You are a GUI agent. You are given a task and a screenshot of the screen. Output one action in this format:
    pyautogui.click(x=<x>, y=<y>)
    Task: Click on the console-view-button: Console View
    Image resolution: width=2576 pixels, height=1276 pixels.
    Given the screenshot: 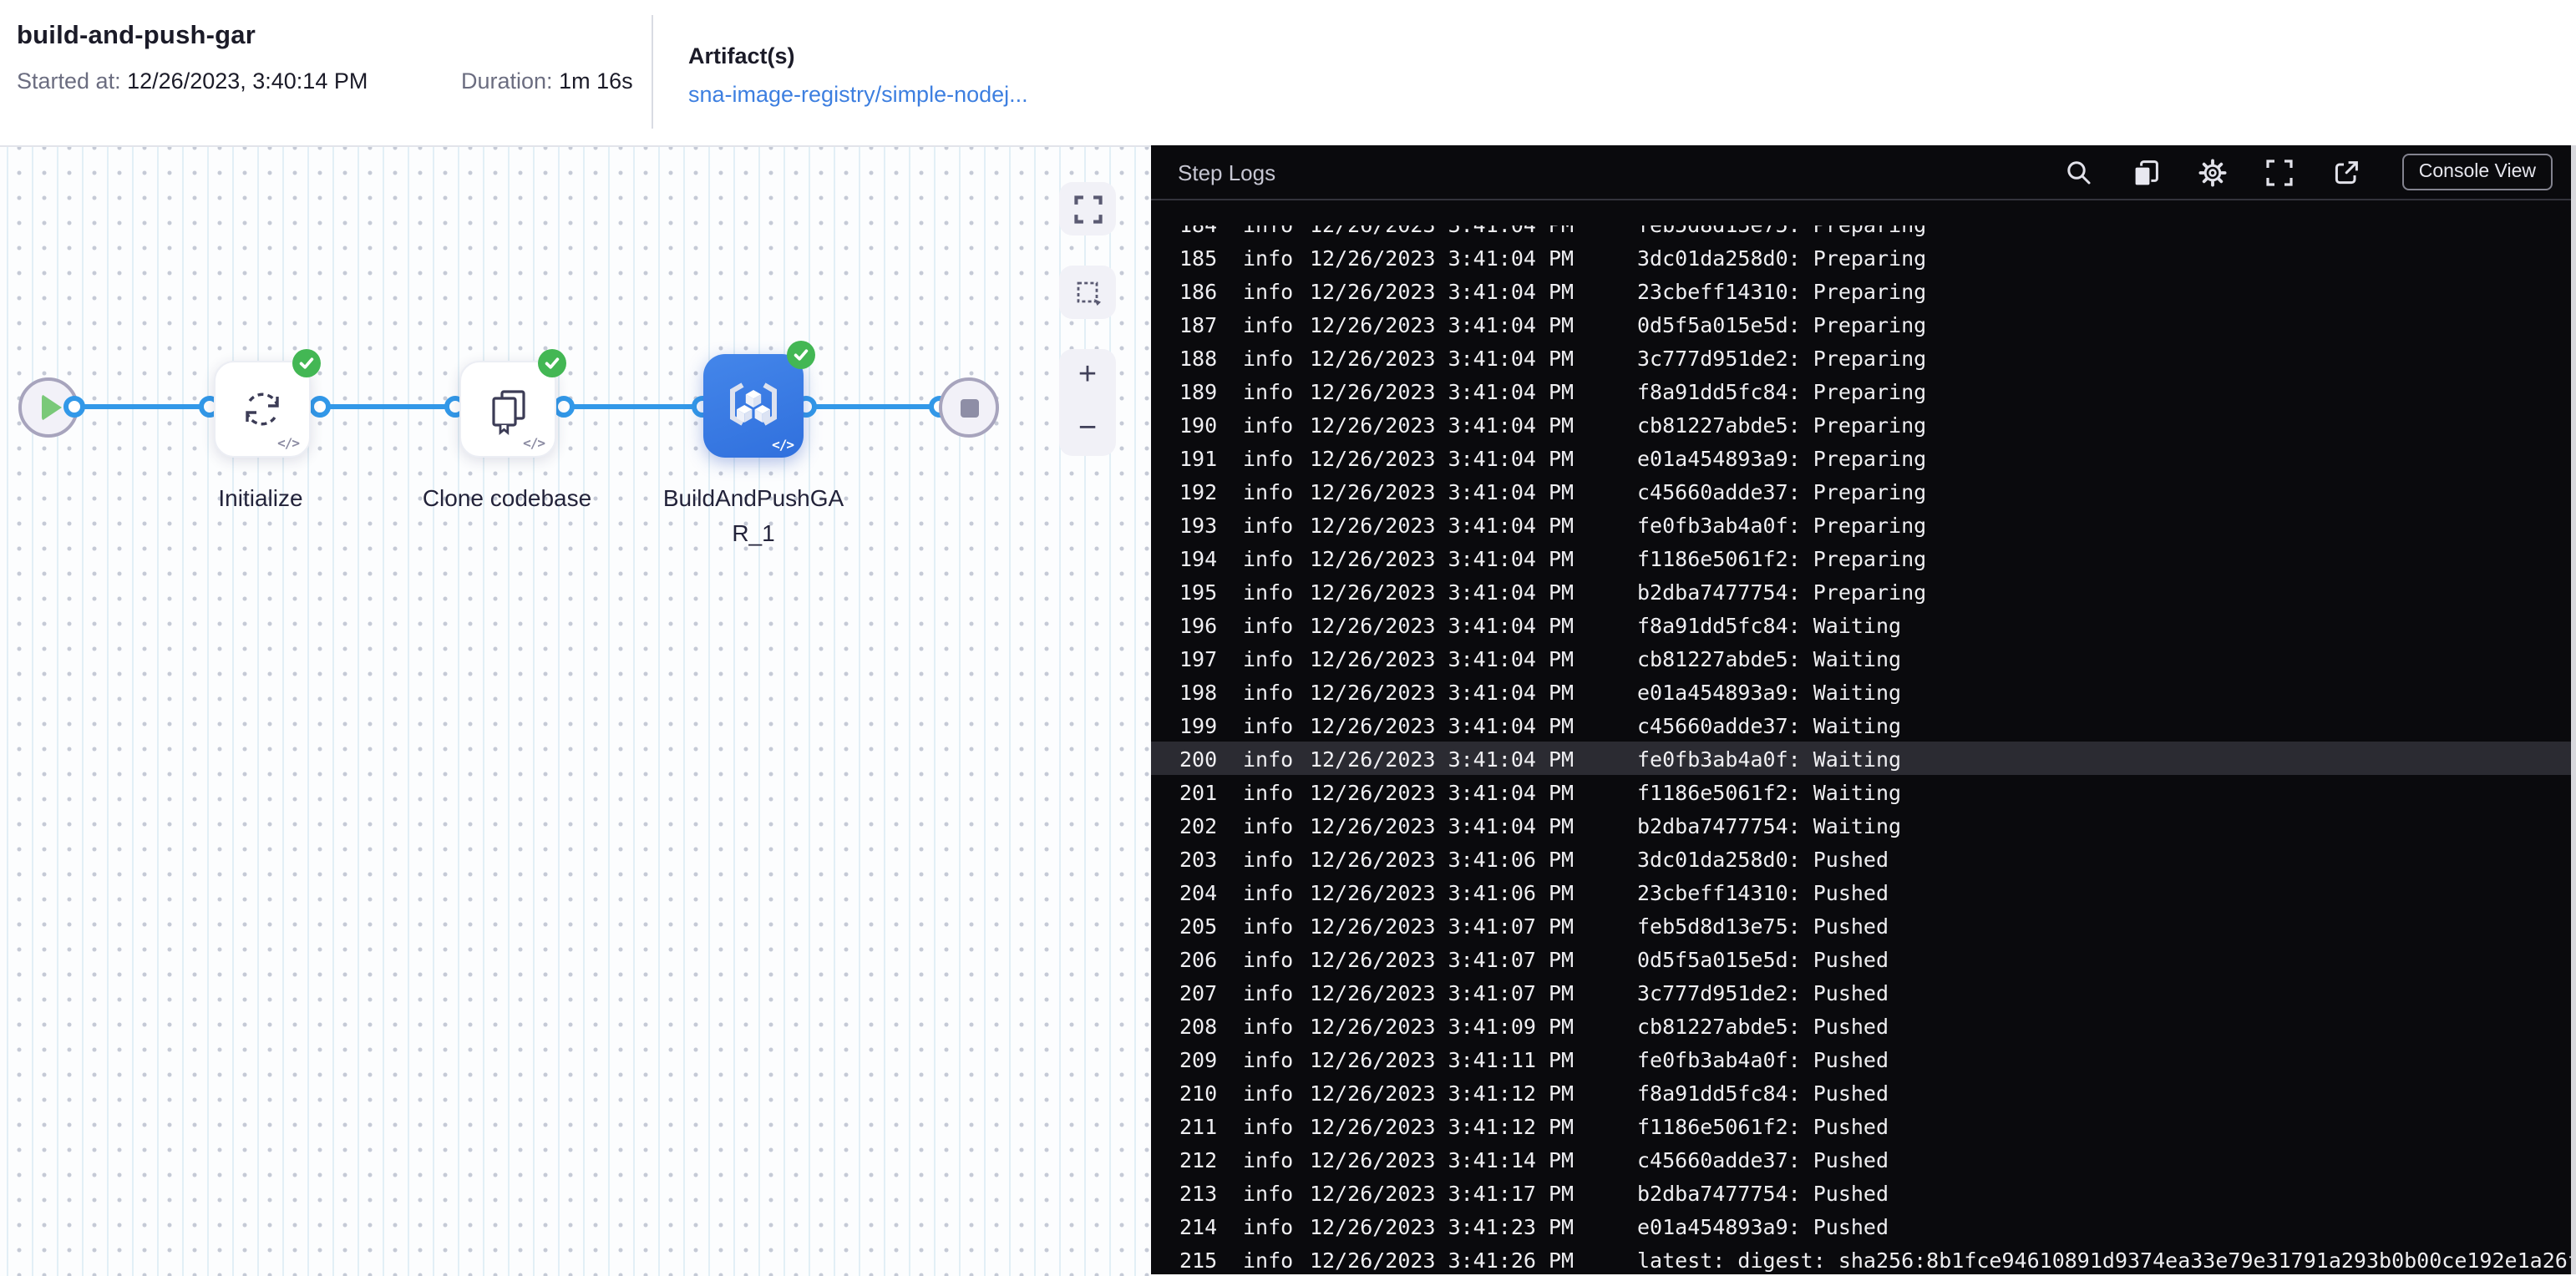 What is the action you would take?
    pyautogui.click(x=2477, y=172)
    